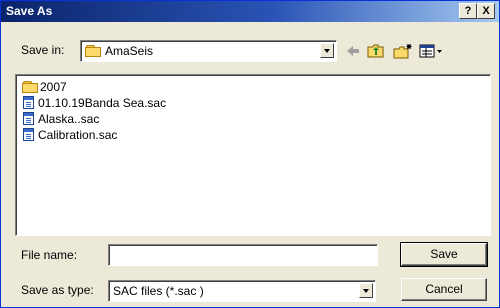  What do you see at coordinates (250, 11) in the screenshot?
I see `title-bar: Save As ? X` at bounding box center [250, 11].